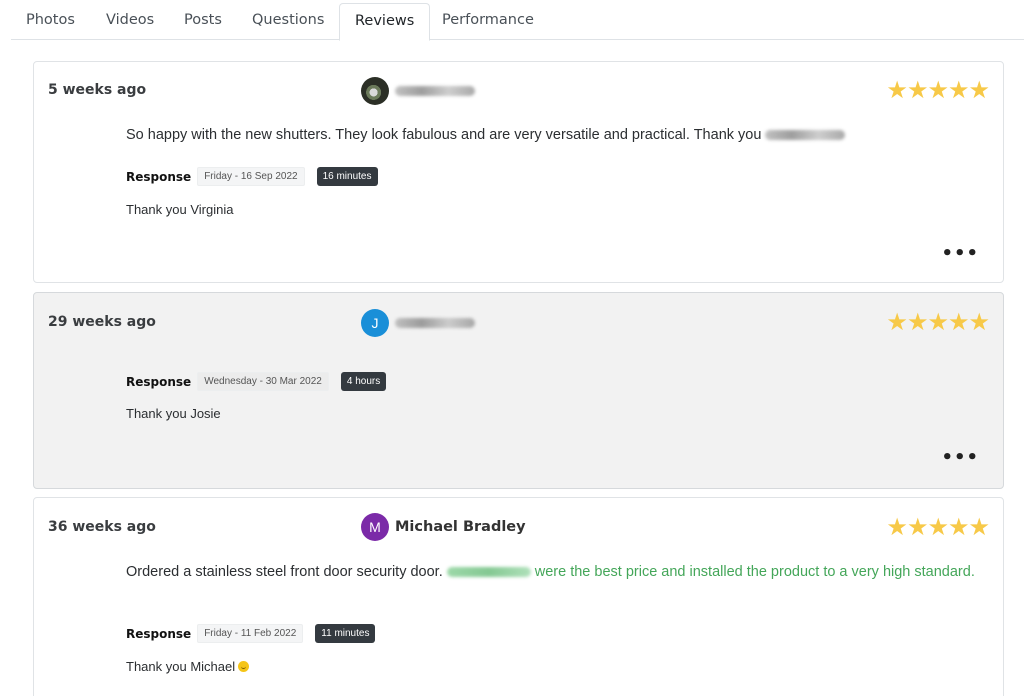 This screenshot has height=696, width=1024. Describe the element at coordinates (130, 21) in the screenshot. I see `tab-videos: Videos` at that location.